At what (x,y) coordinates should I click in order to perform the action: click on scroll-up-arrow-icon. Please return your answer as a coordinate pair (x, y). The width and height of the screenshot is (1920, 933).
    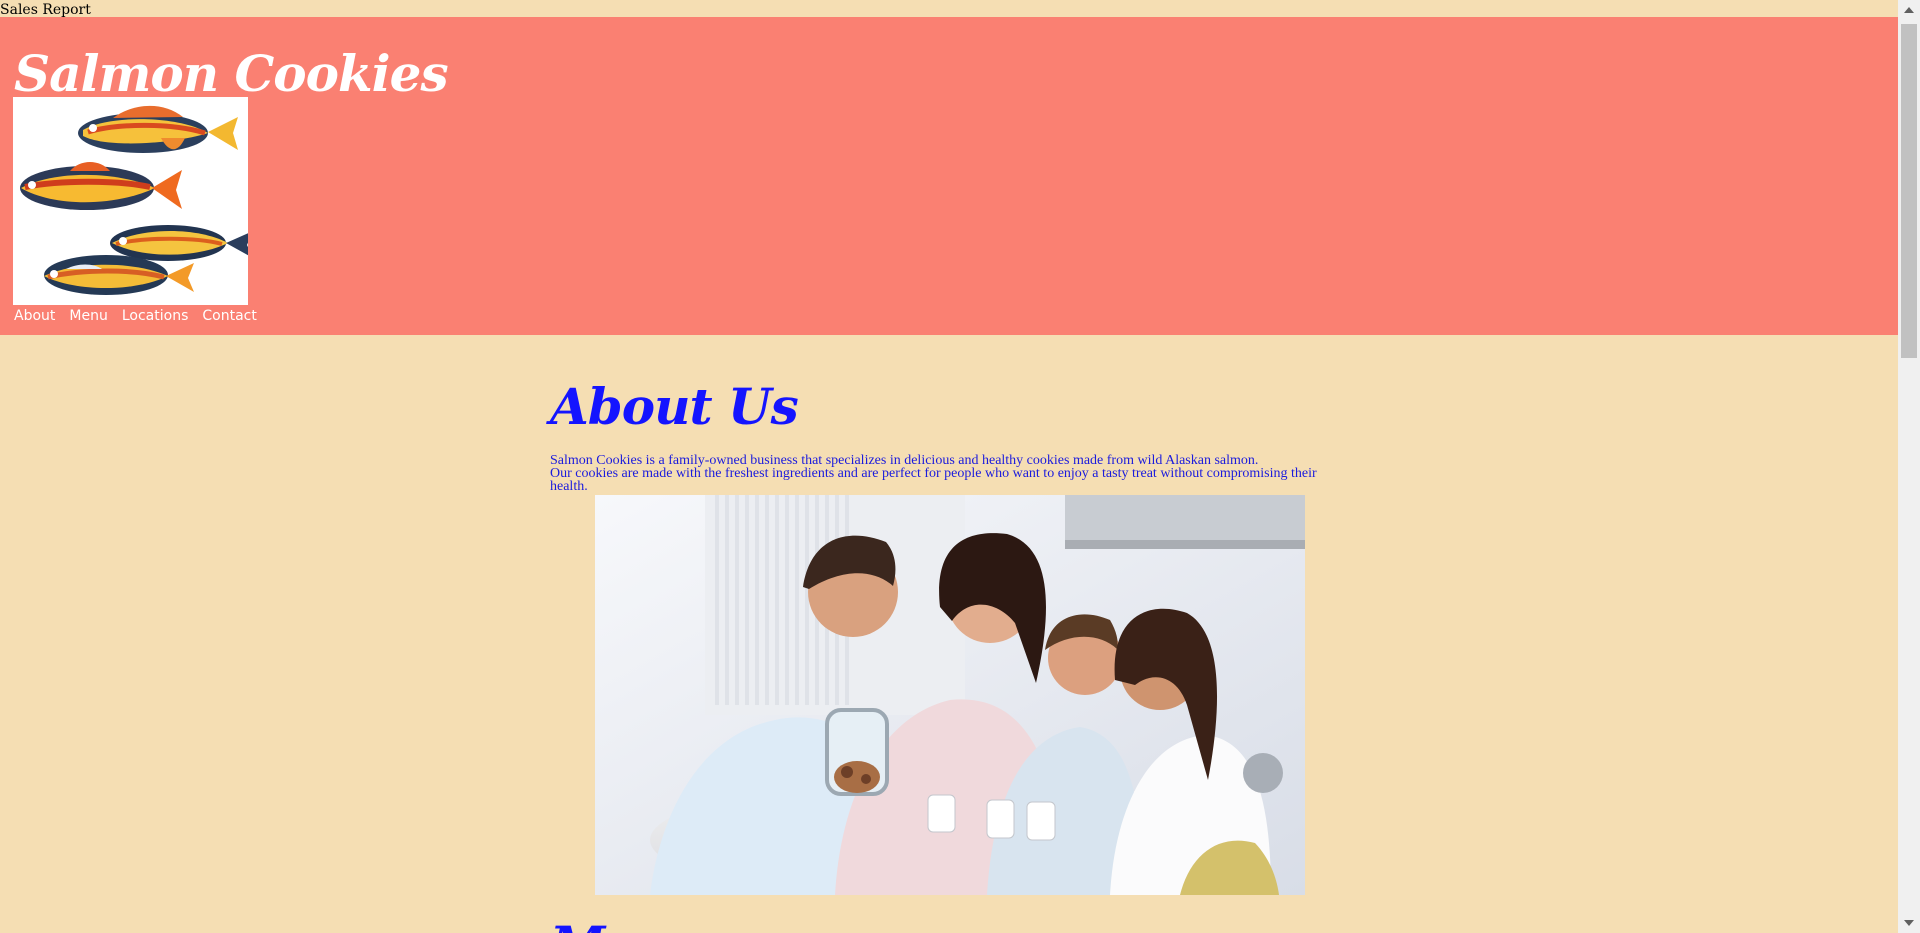
    Looking at the image, I should click on (1909, 10).